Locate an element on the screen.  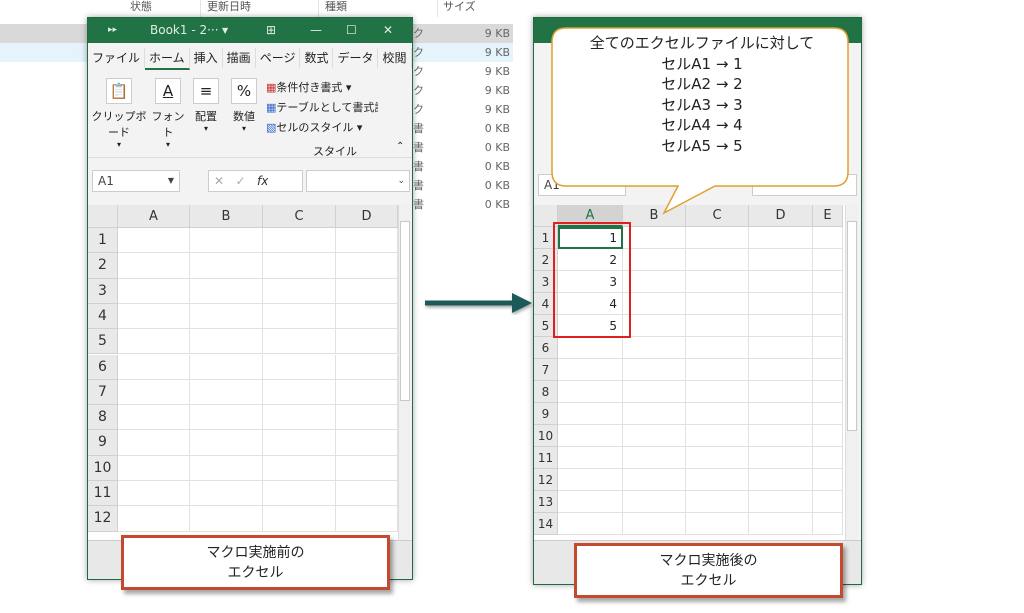
cell-E11 is located at coordinates (828, 458).